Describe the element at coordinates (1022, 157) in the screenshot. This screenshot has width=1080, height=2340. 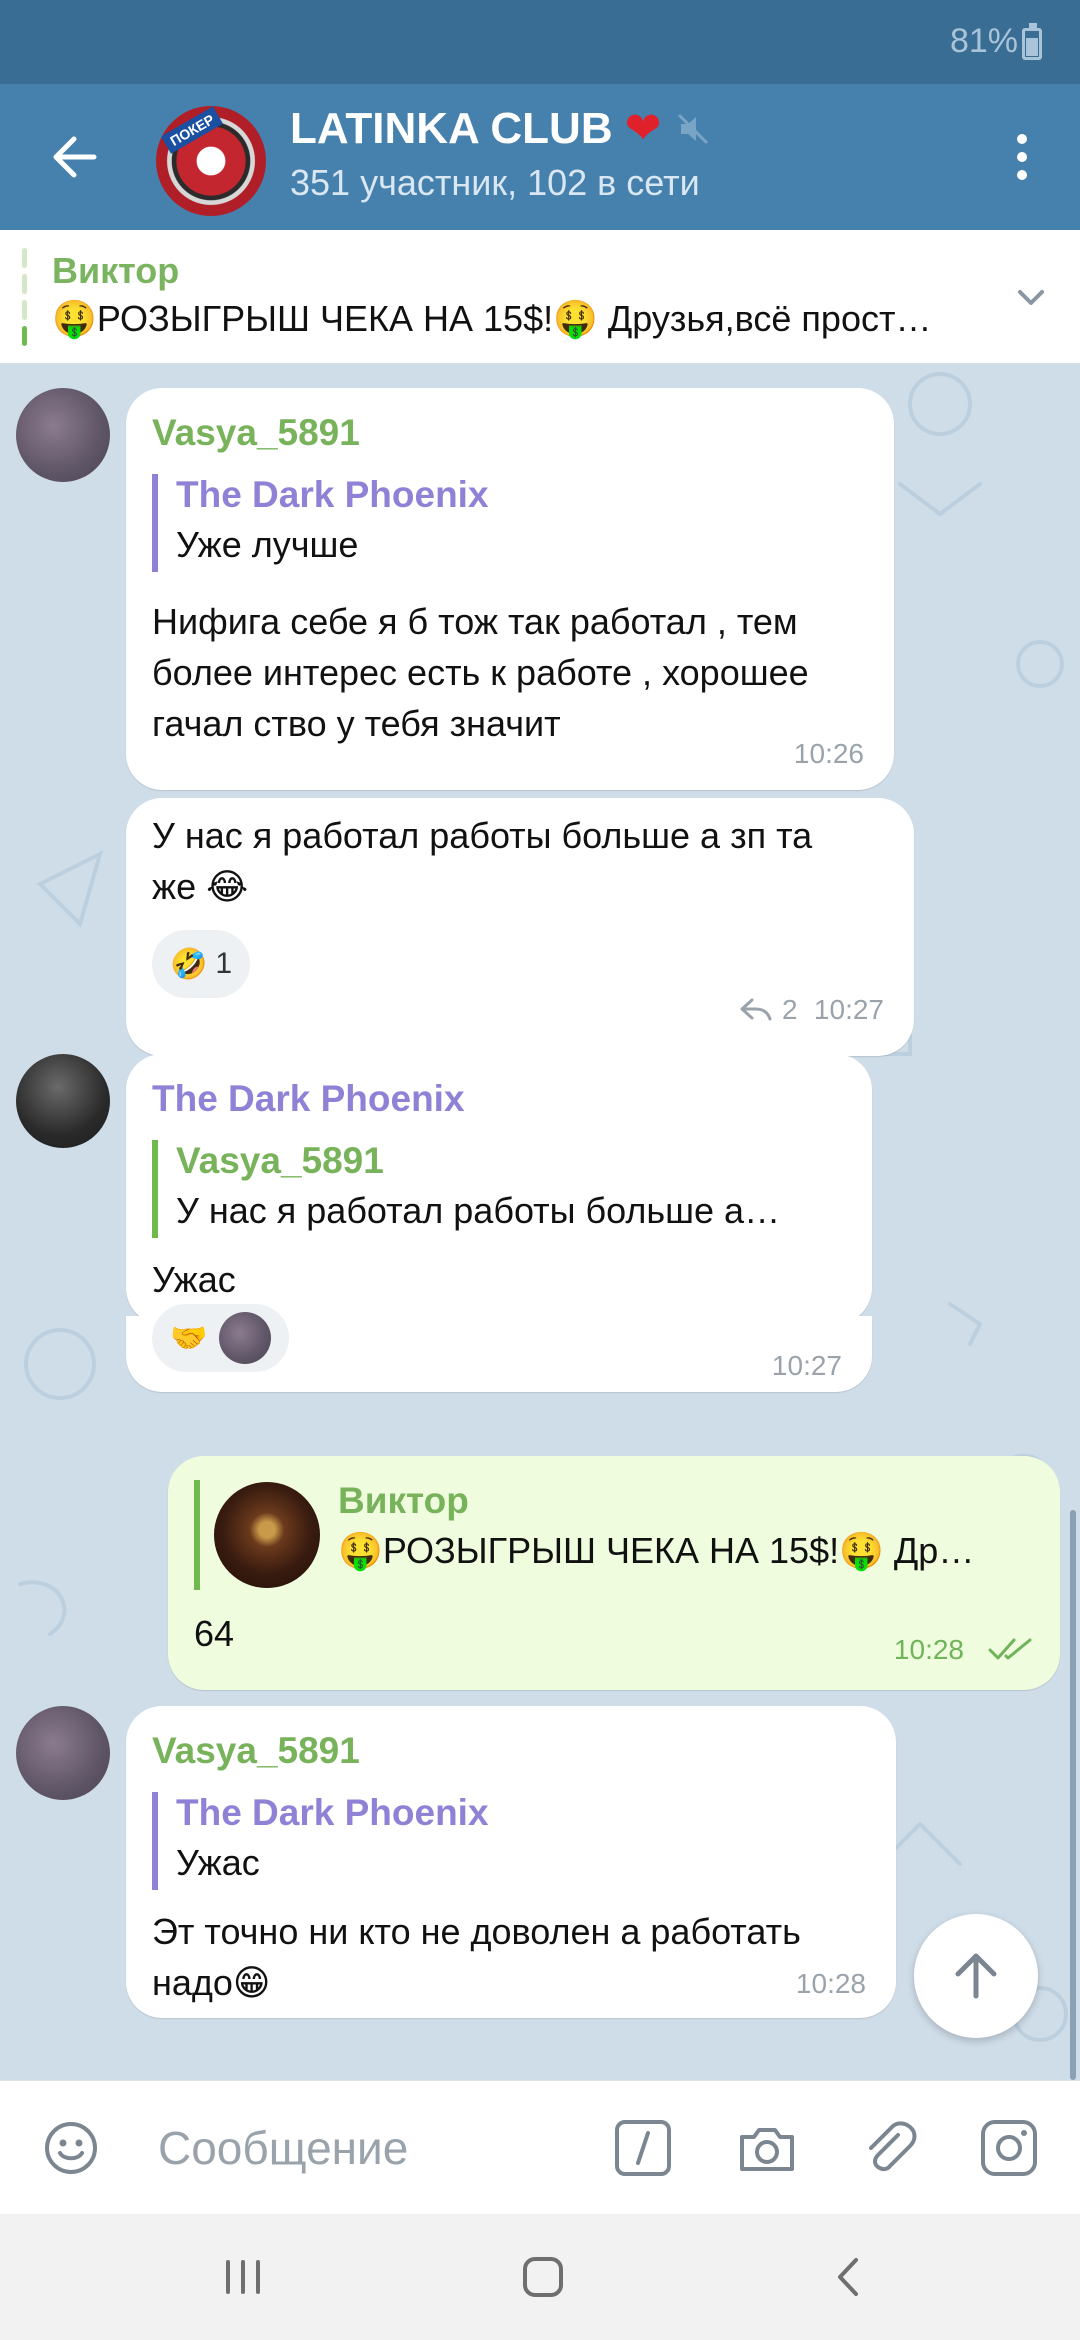
I see `more-vertical-icon` at that location.